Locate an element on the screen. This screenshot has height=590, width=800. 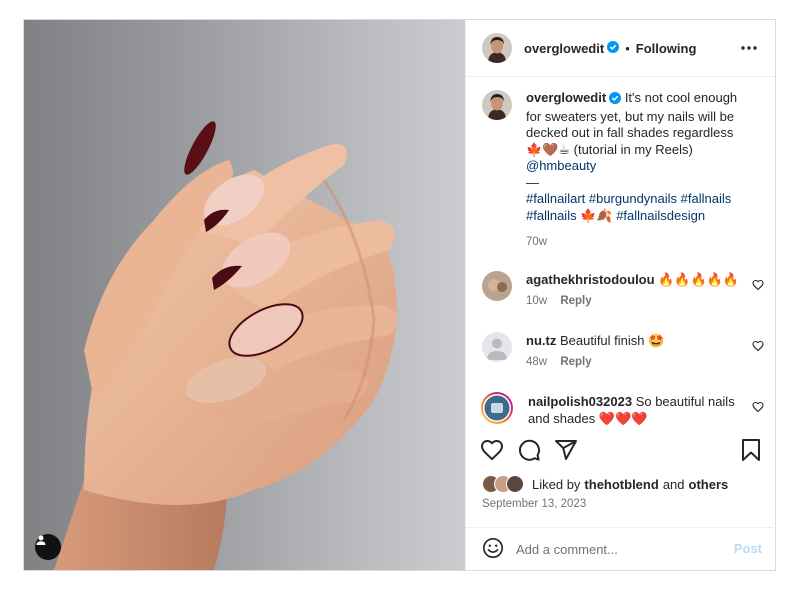
comment-text: 🔥🔥🔥🔥🔥 is located at coordinates (699, 279).